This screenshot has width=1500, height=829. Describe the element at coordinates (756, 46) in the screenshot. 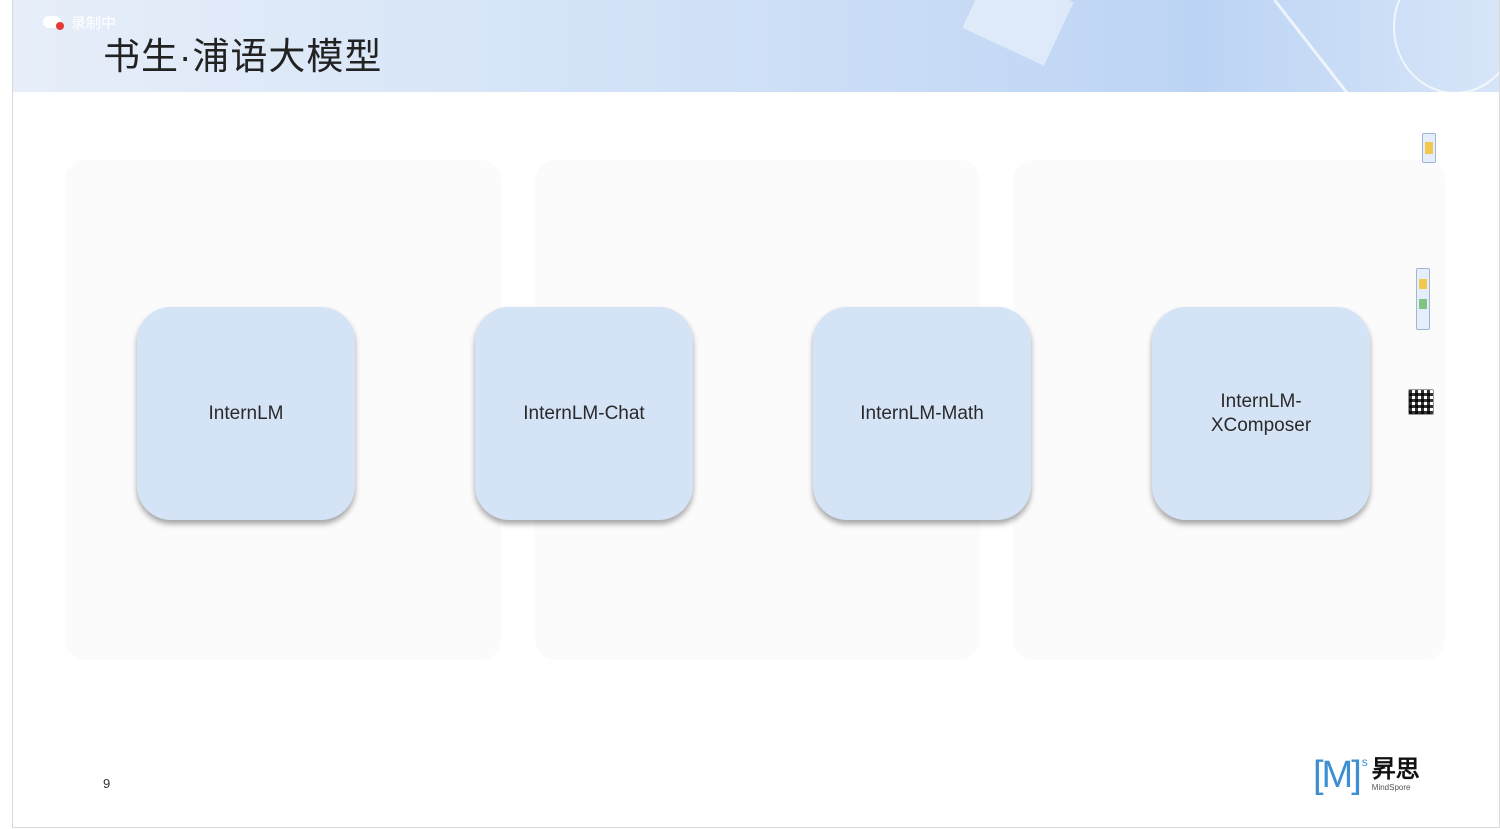

I see `slide-header: 录制中 书生·浦语大模型` at that location.